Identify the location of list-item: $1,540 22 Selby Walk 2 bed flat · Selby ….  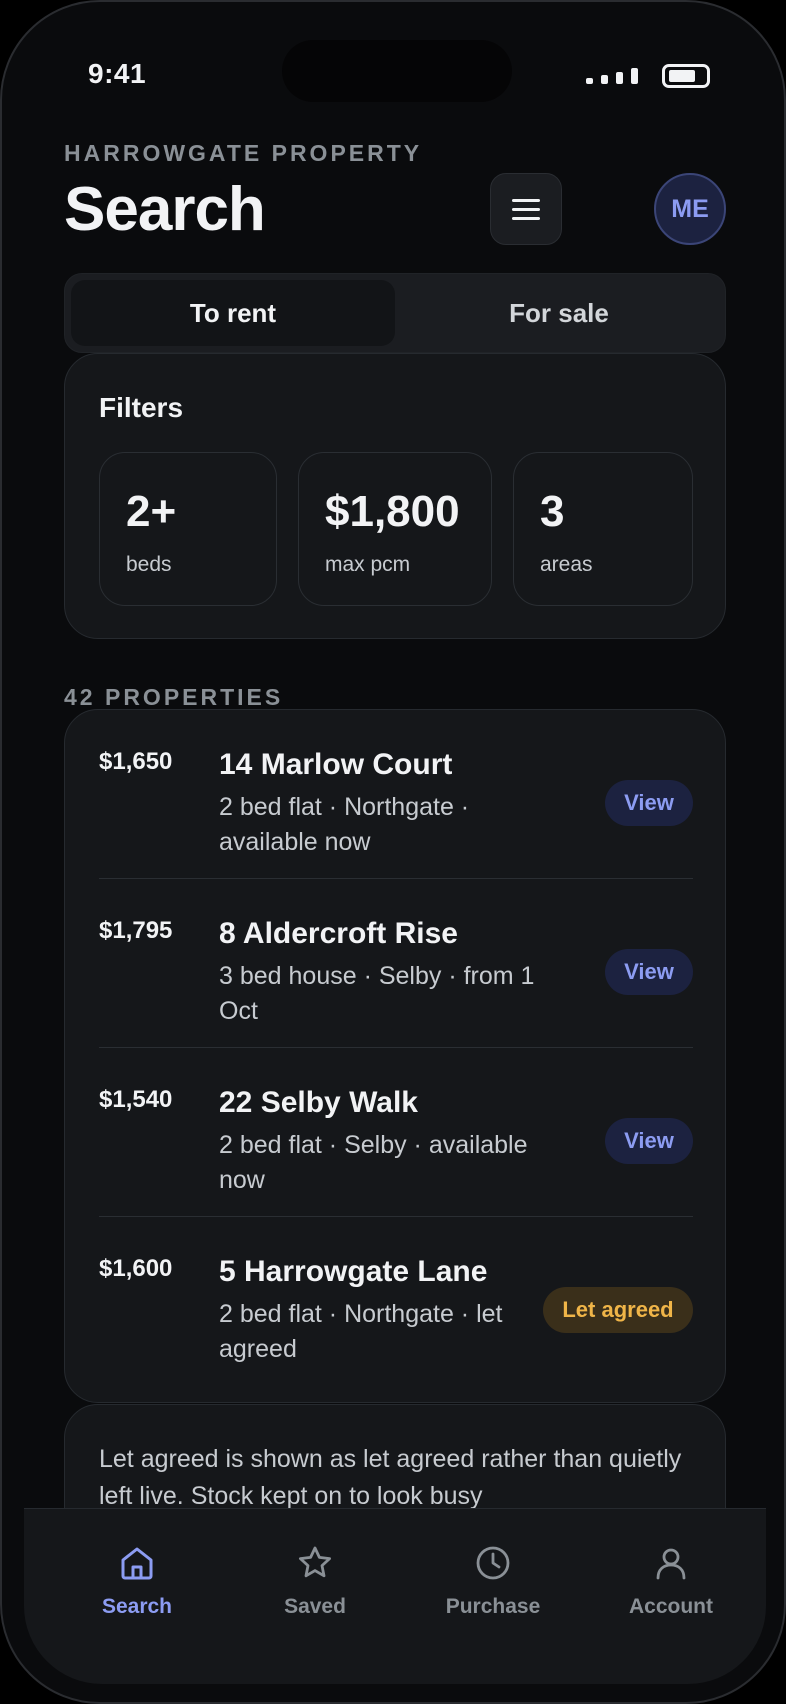
(396, 1132).